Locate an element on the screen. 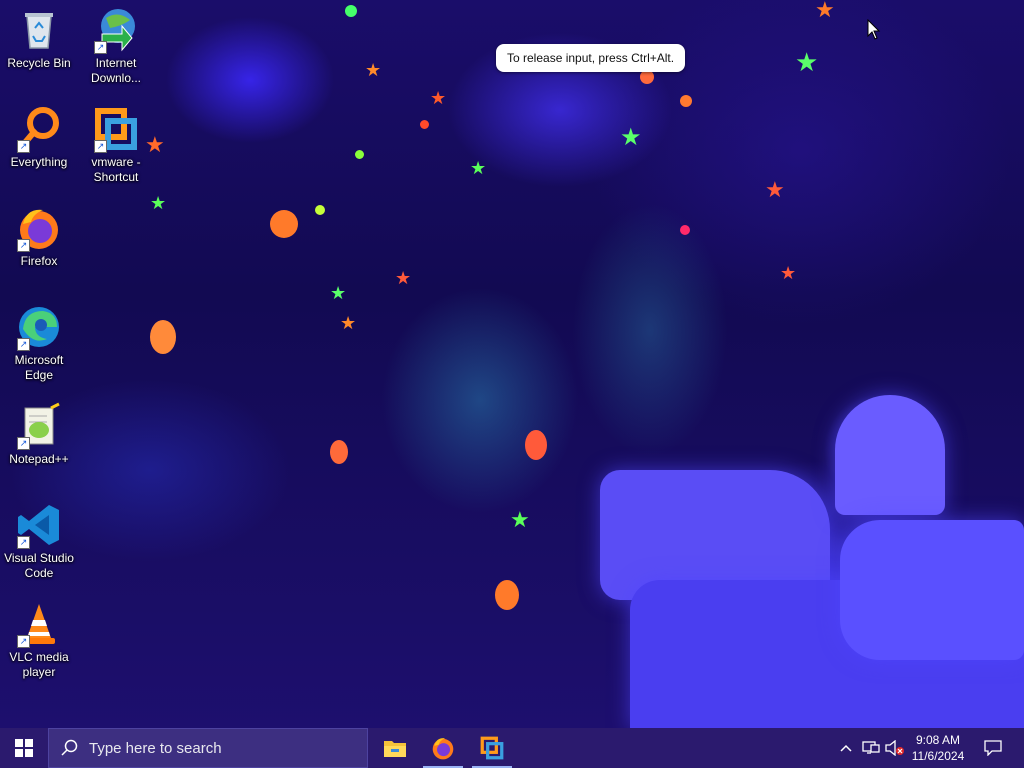 Image resolution: width=1024 pixels, height=768 pixels. desktop-icon-label: vmware - Shortcut is located at coordinates (116, 169).